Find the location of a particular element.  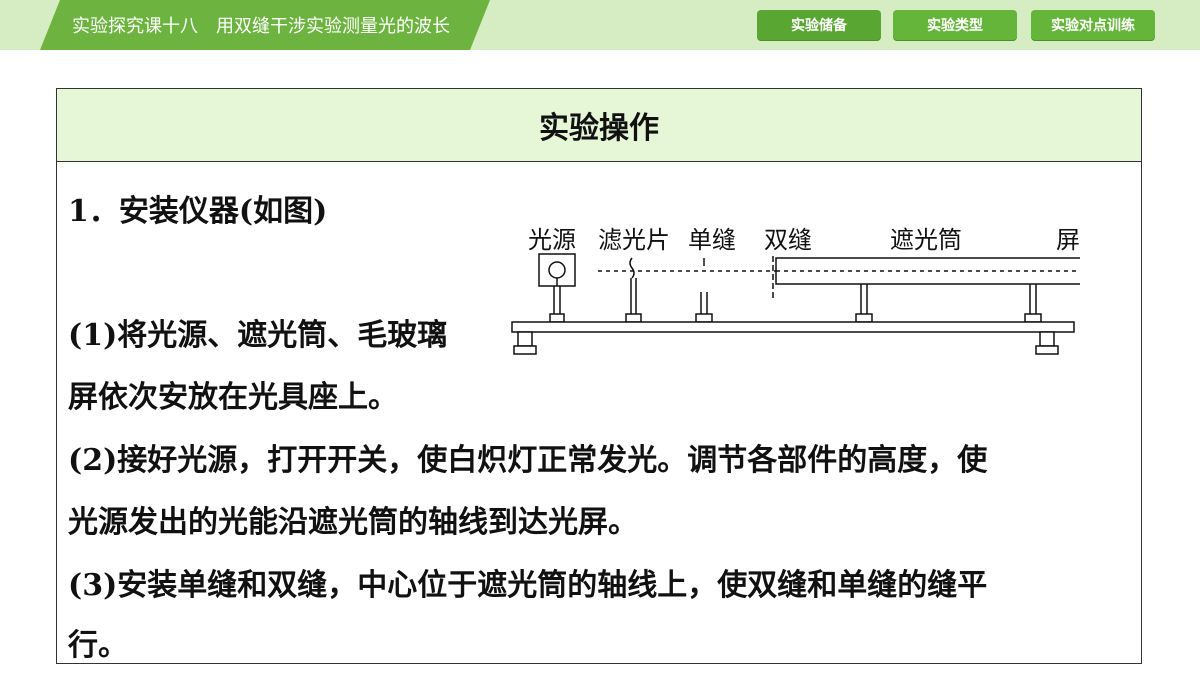

filter-element is located at coordinates (632, 268).